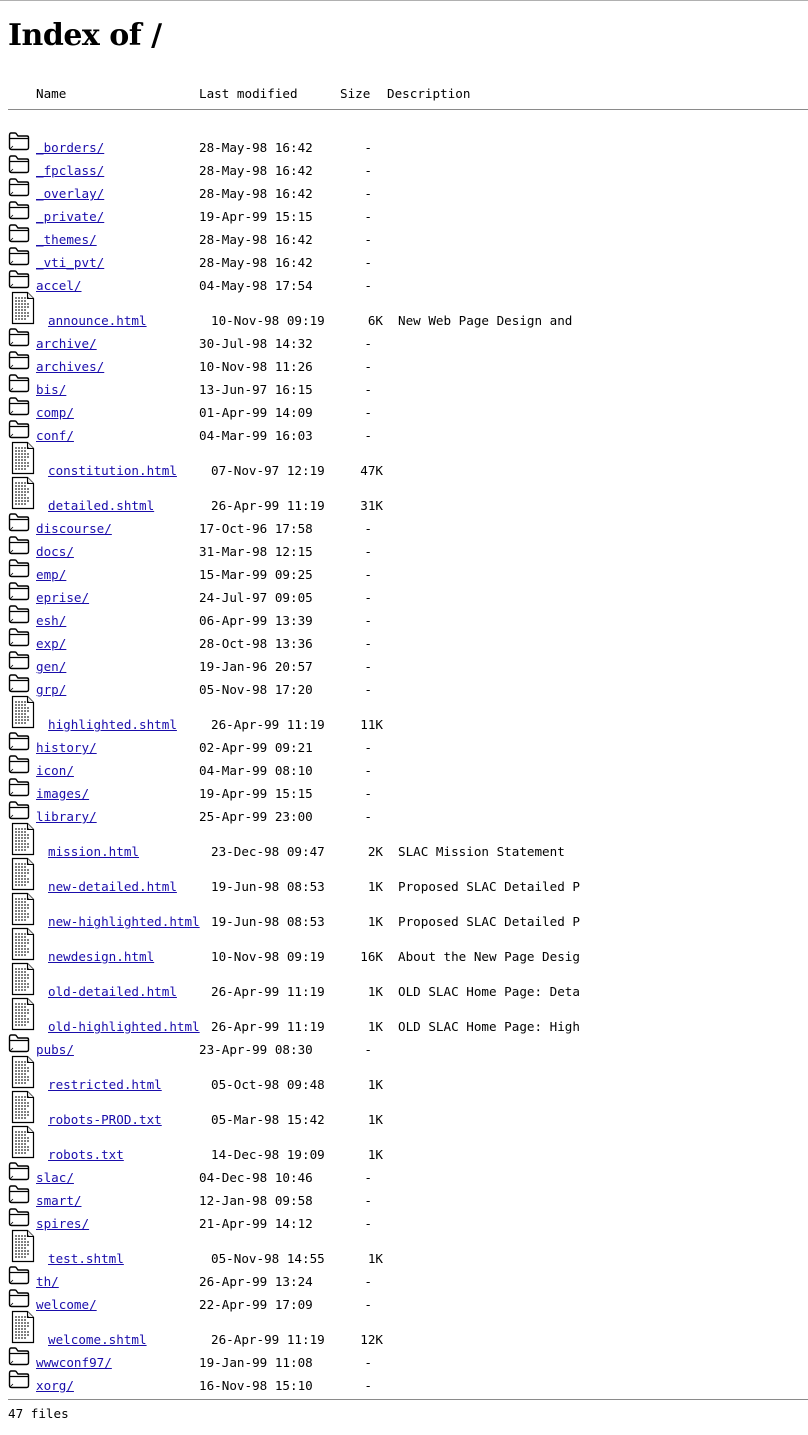  Describe the element at coordinates (404, 280) in the screenshot. I see `folder-row: accel/04-May-98 17:54-` at that location.